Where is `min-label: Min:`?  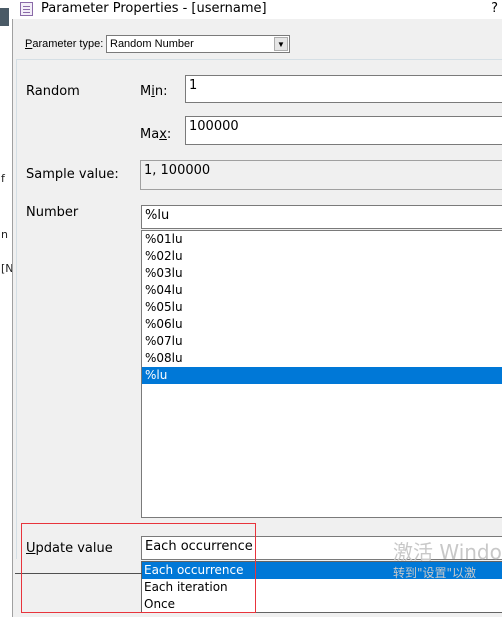
min-label: Min: is located at coordinates (154, 91).